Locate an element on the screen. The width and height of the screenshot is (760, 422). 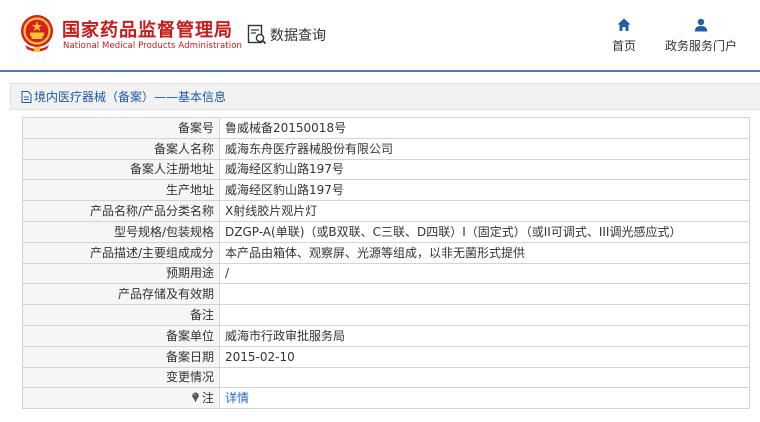
detail-link: 详情 is located at coordinates (237, 398).